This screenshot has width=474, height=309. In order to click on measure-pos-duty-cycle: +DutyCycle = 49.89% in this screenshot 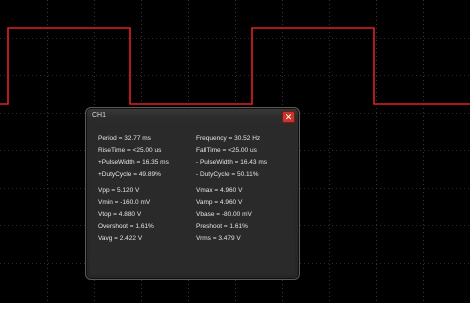, I will do `click(129, 174)`.